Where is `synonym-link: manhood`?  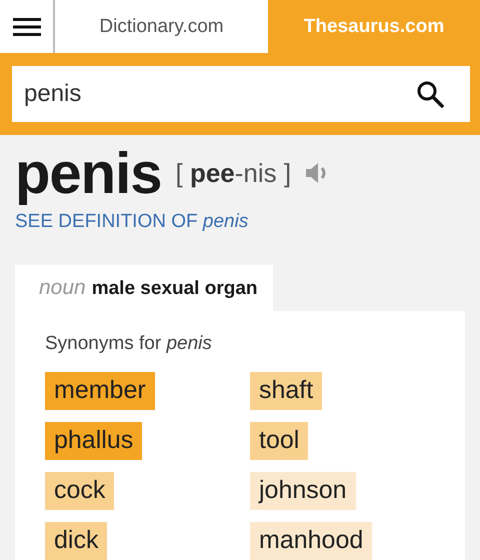 synonym-link: manhood is located at coordinates (311, 541).